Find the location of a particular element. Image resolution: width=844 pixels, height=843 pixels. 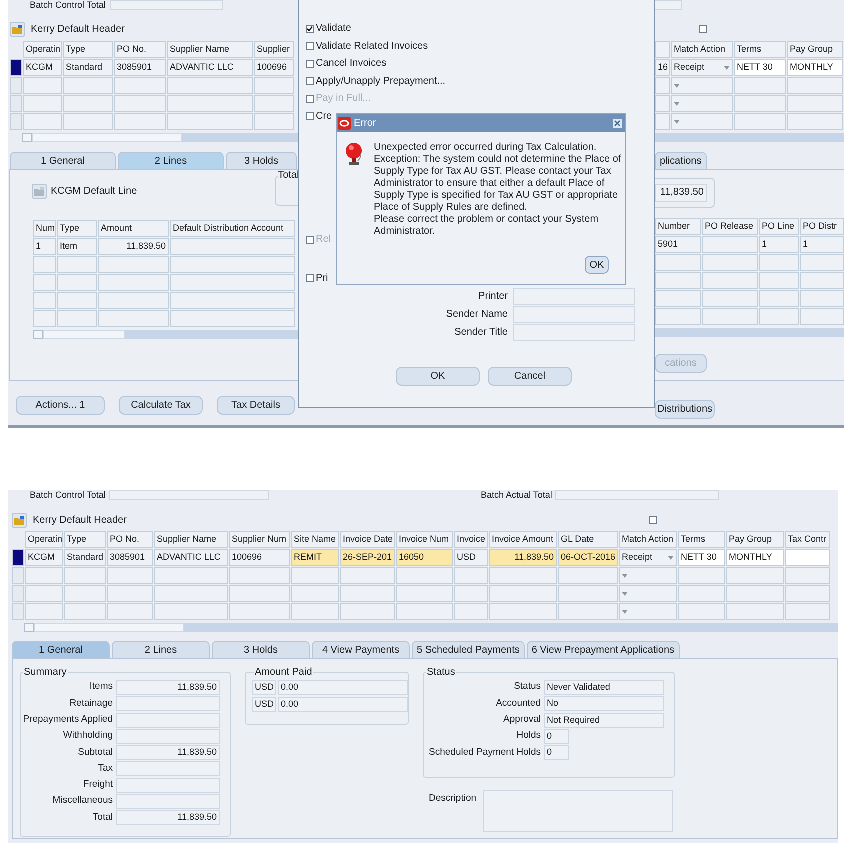

option-label: Pri is located at coordinates (322, 278).